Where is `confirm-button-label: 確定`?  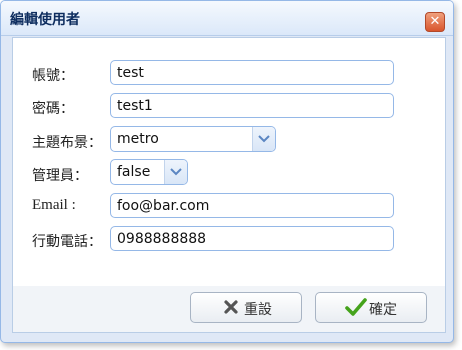
confirm-button-label: 確定 is located at coordinates (383, 310).